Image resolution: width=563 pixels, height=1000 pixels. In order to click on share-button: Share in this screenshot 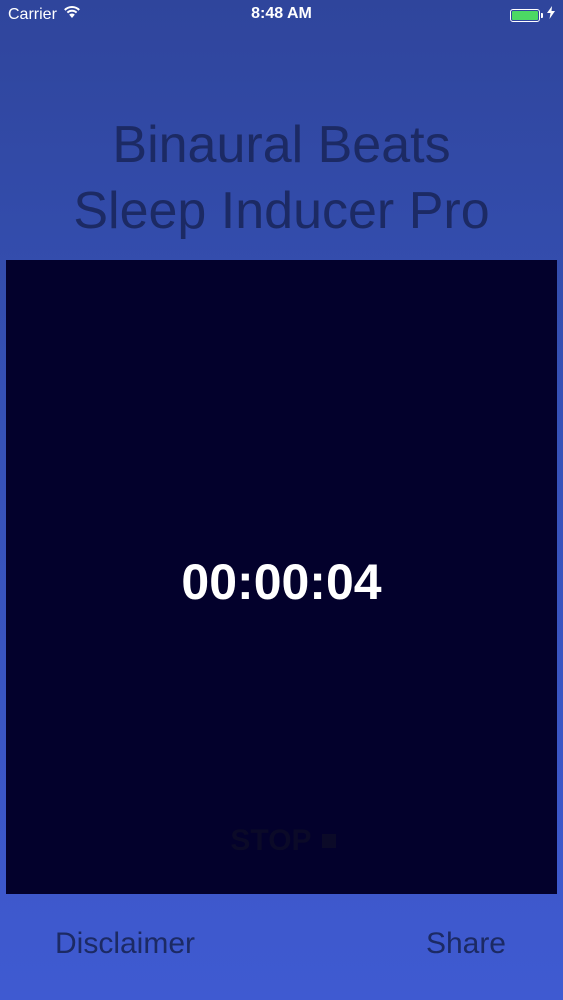, I will do `click(466, 944)`.